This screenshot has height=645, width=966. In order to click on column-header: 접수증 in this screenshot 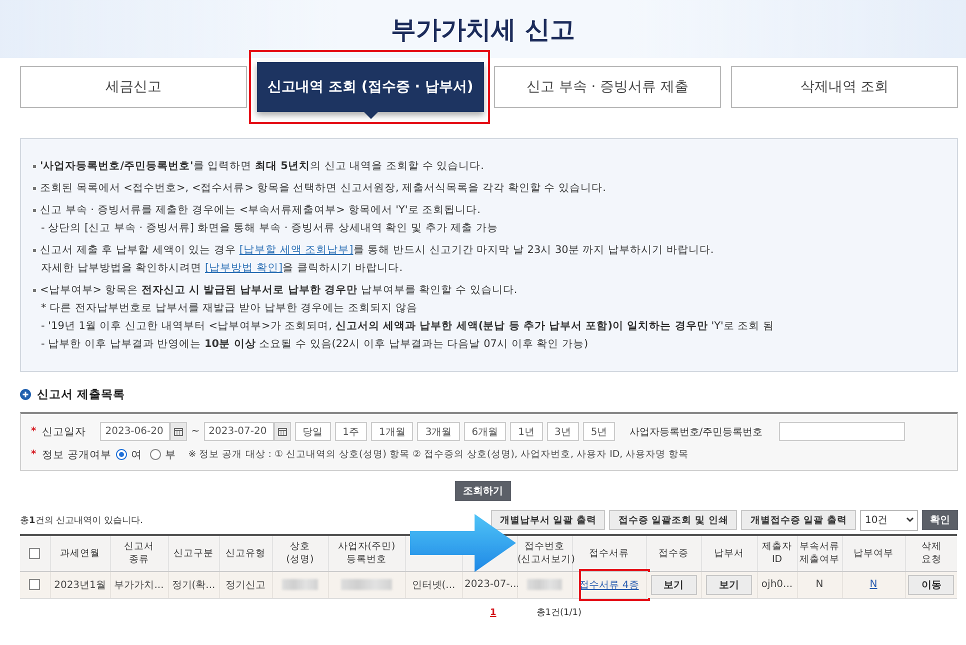, I will do `click(673, 553)`.